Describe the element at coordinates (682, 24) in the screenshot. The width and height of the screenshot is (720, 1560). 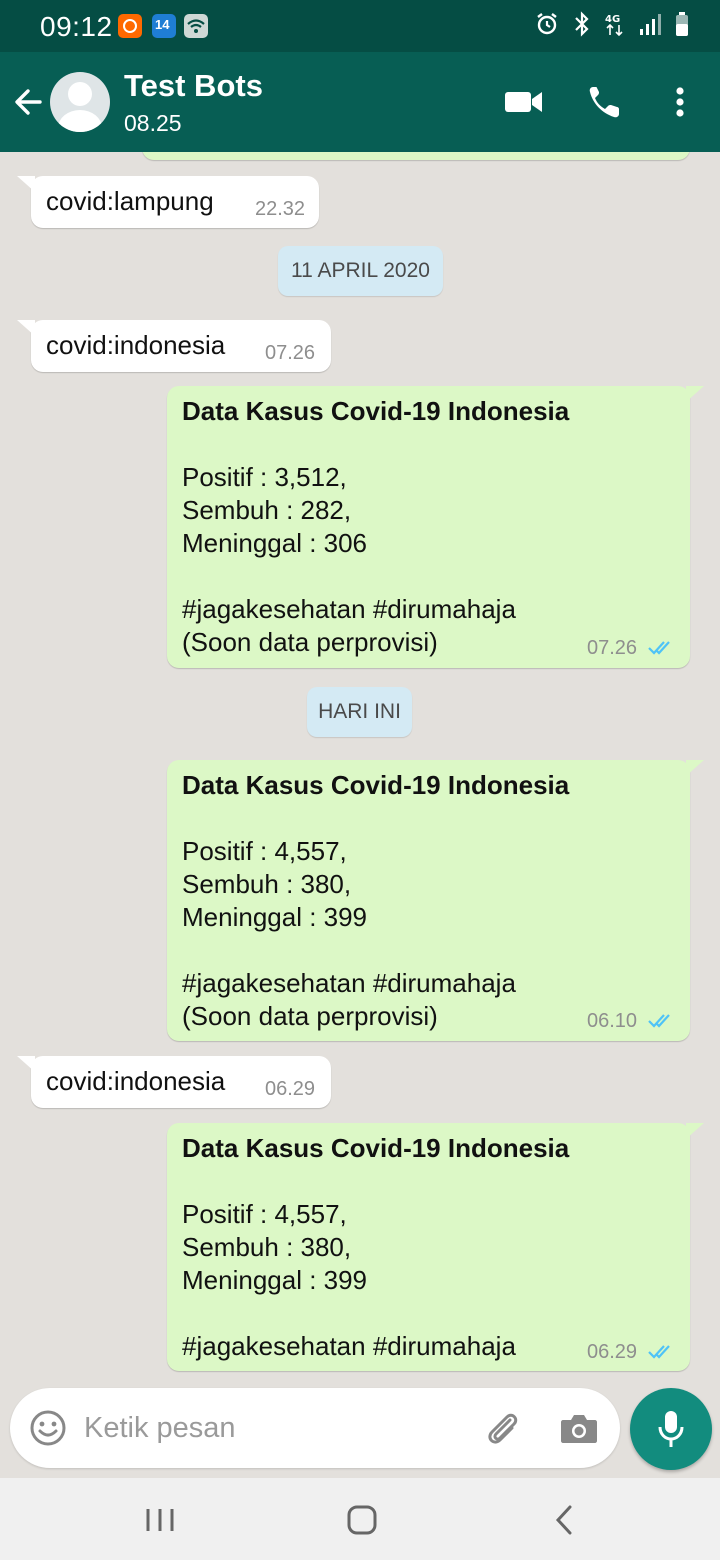
I see `battery-icon` at that location.